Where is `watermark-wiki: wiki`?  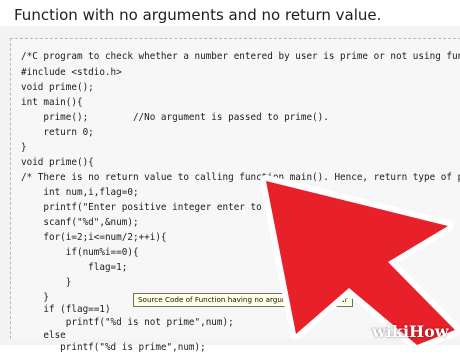
watermark-wiki: wiki is located at coordinates (391, 331).